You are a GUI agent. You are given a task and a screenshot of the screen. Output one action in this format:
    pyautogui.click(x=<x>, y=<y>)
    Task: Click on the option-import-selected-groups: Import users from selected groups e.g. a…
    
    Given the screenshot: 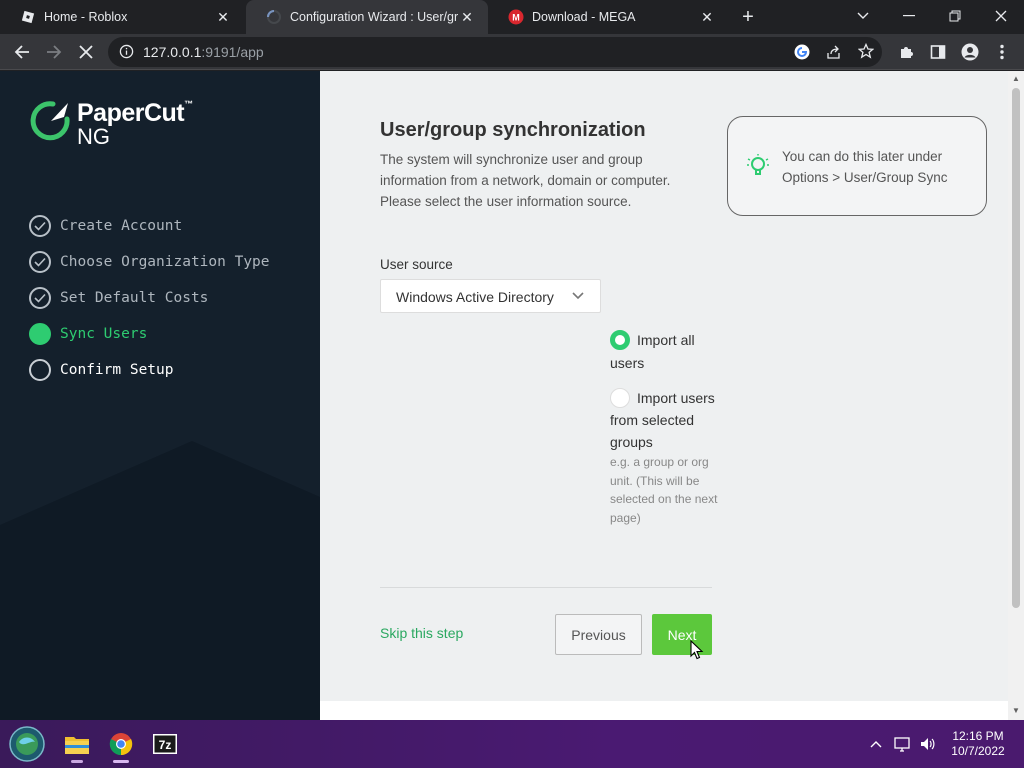 What is the action you would take?
    pyautogui.click(x=665, y=457)
    